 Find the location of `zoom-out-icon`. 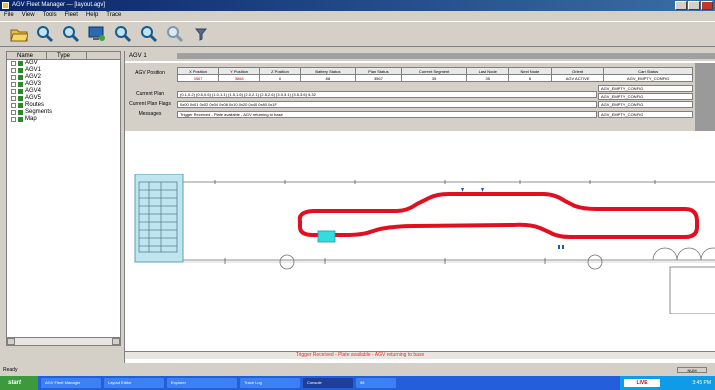

zoom-out-icon is located at coordinates (71, 34).